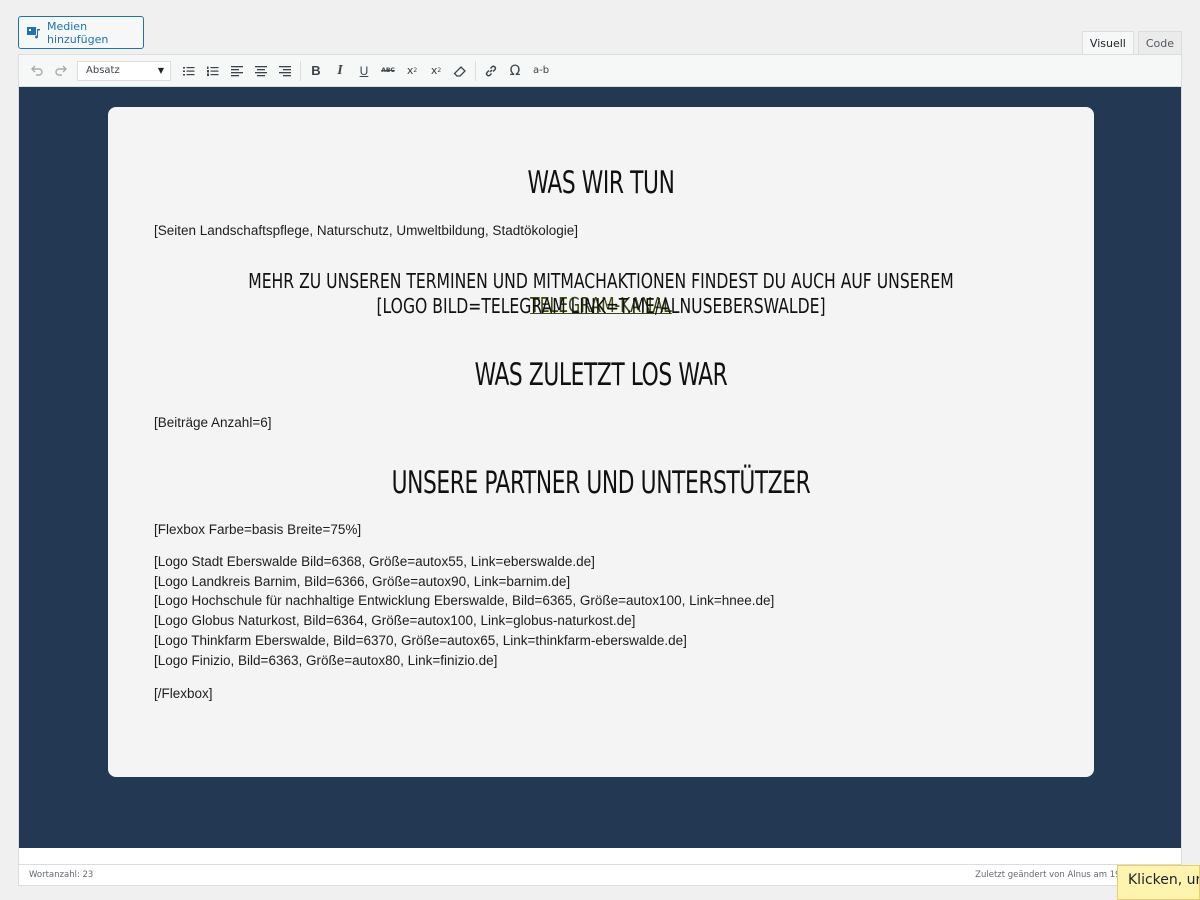  What do you see at coordinates (61, 875) in the screenshot?
I see `word-count: Wortanzahl: 23` at bounding box center [61, 875].